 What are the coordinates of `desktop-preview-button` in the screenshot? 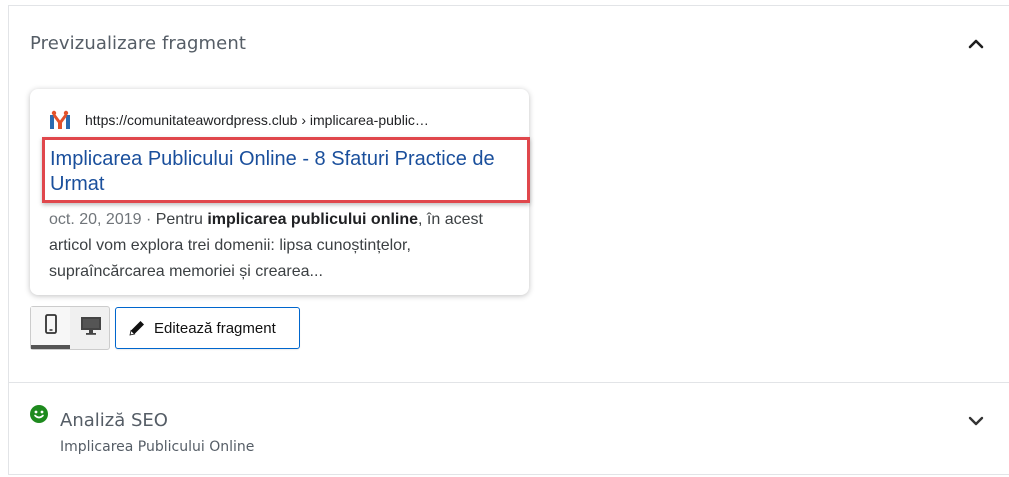 It's located at (90, 328).